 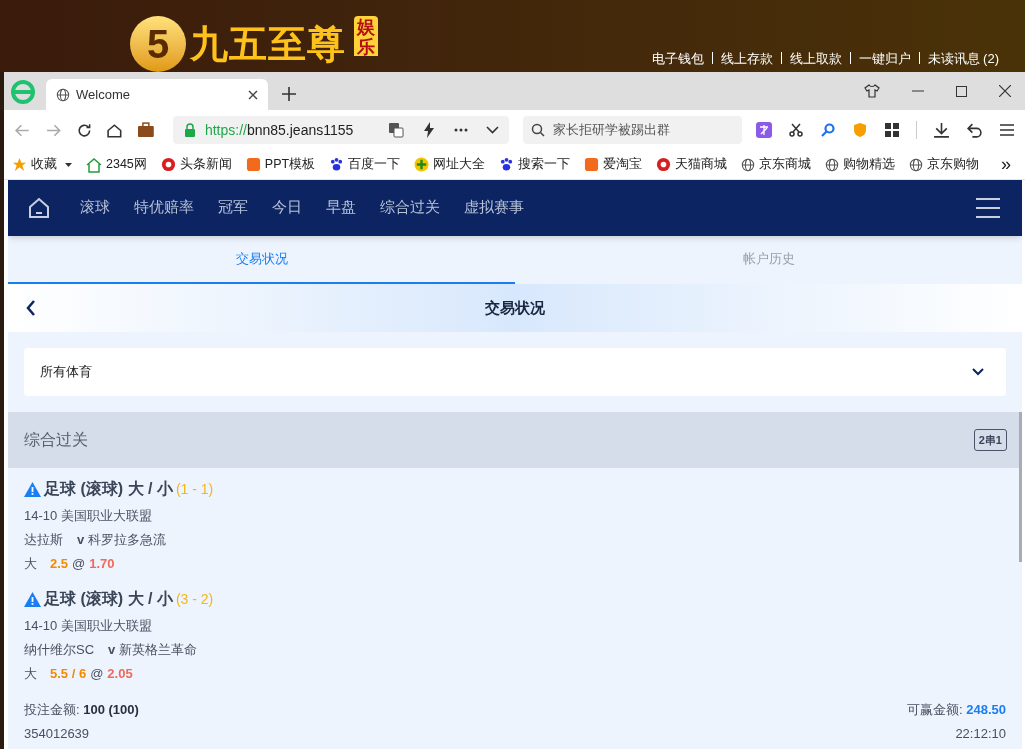 I want to click on banner-link: 电子钱包, so click(x=677, y=58).